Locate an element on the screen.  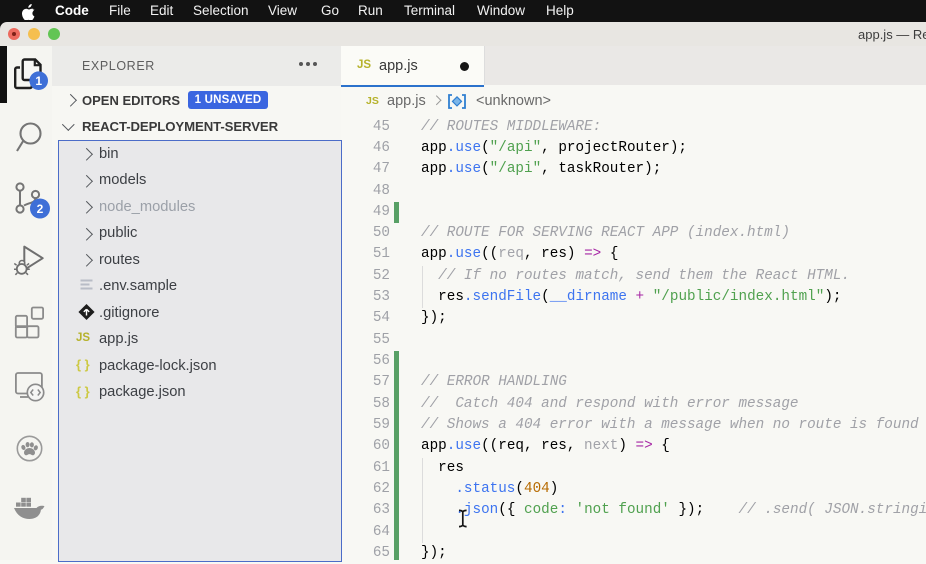
svg-text: 2 is located at coordinates (40, 209).